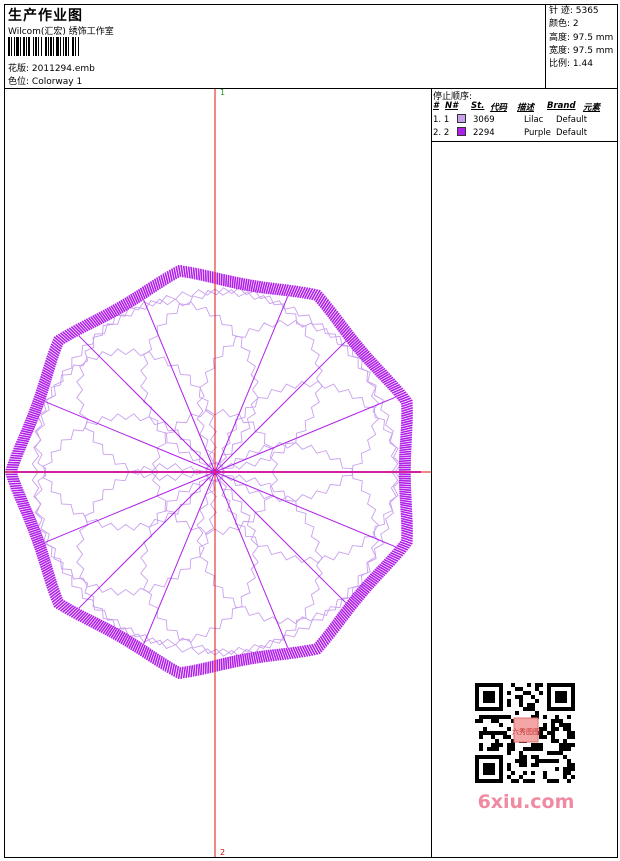  Describe the element at coordinates (57, 82) in the screenshot. I see `colorway-name: Colorway 1` at that location.